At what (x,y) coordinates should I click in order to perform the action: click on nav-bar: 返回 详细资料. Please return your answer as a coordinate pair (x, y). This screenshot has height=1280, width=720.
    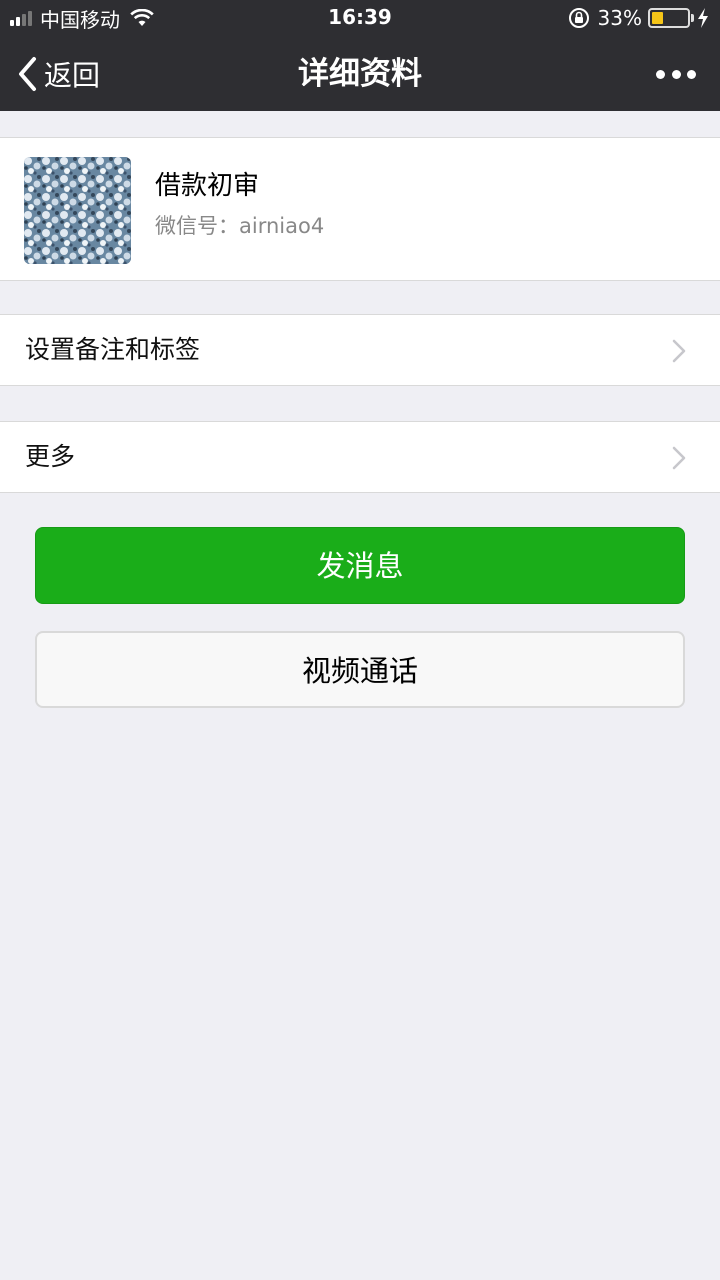
    Looking at the image, I should click on (360, 73).